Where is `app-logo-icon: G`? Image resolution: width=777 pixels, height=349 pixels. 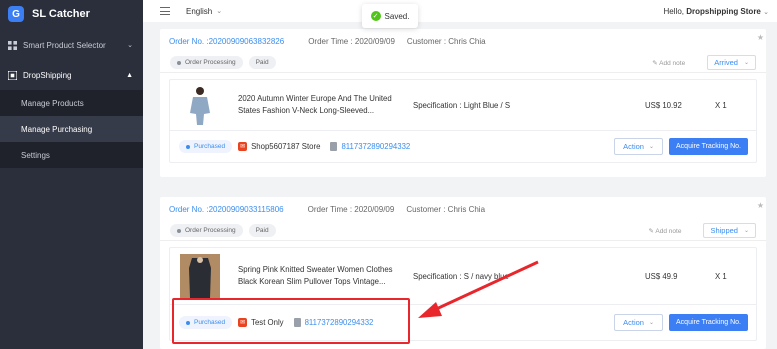 app-logo-icon: G is located at coordinates (16, 14).